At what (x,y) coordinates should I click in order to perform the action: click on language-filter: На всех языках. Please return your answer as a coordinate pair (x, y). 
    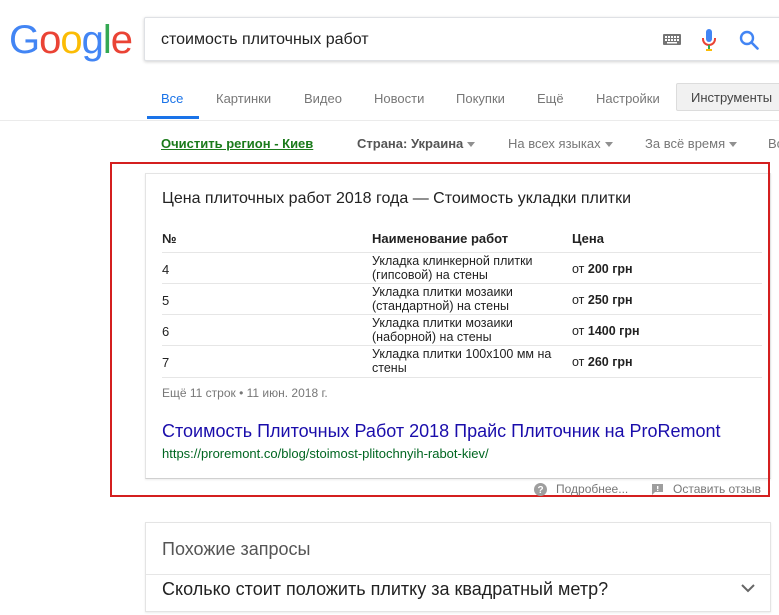
    Looking at the image, I should click on (560, 143).